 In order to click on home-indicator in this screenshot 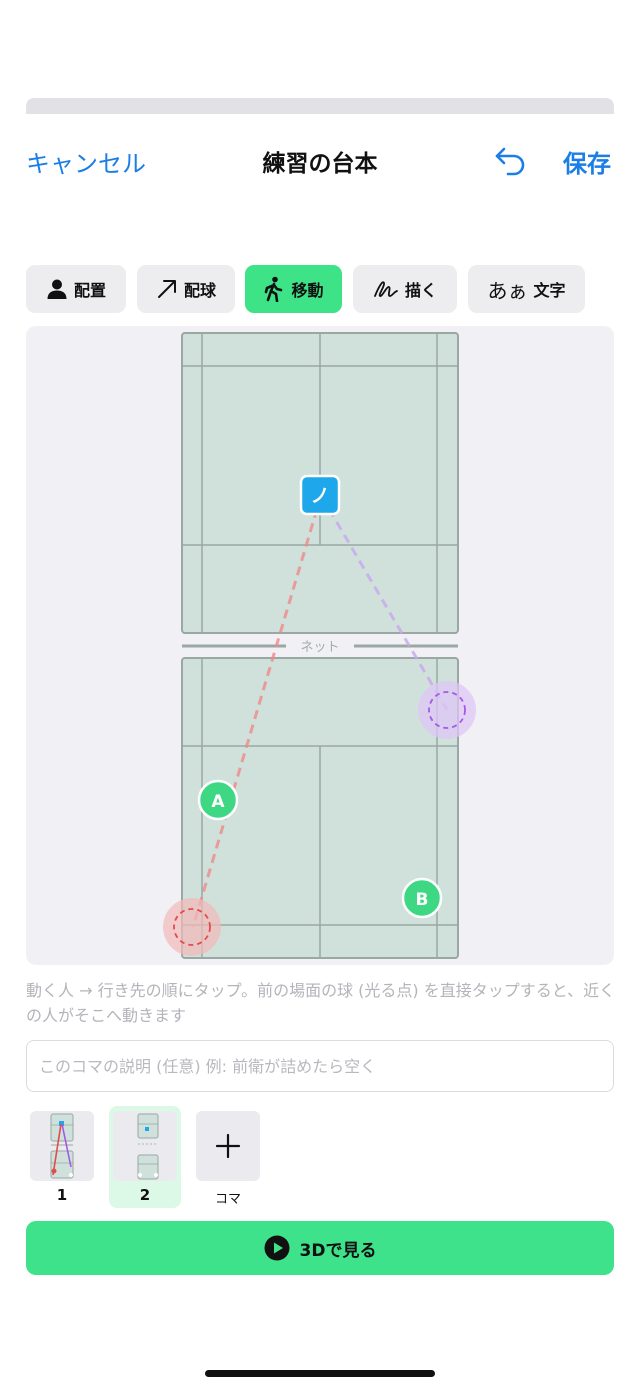, I will do `click(320, 1373)`.